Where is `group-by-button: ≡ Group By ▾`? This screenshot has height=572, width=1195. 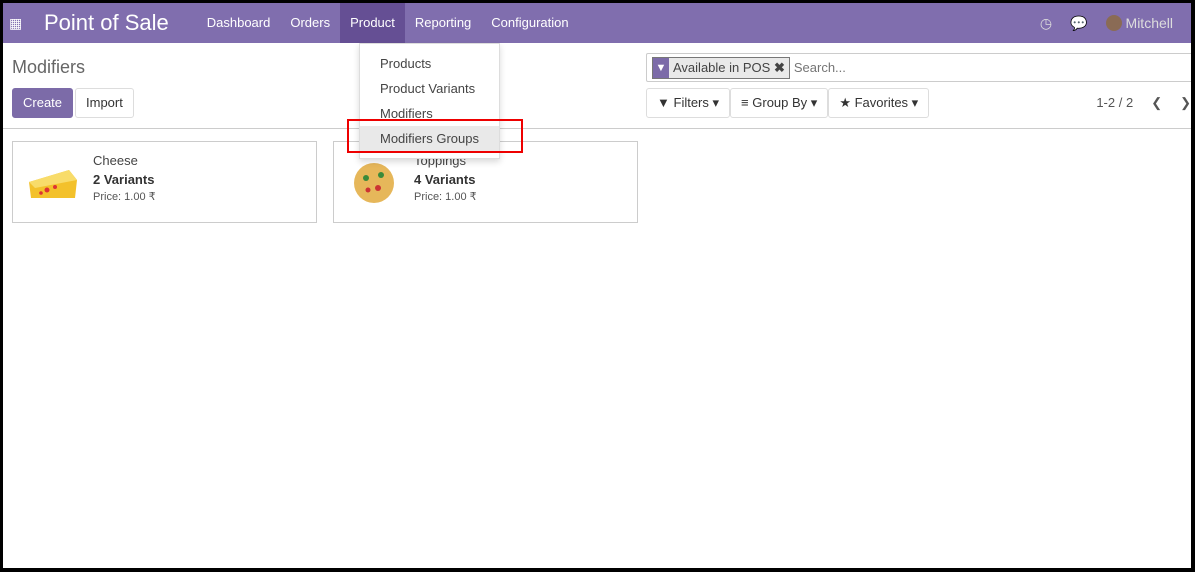
group-by-button: ≡ Group By ▾ is located at coordinates (779, 103).